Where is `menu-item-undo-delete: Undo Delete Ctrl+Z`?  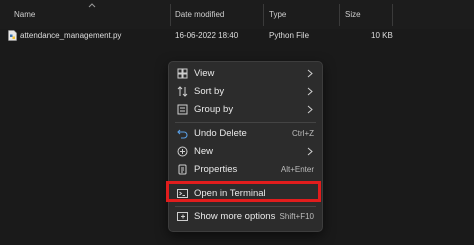
menu-item-undo-delete: Undo Delete Ctrl+Z is located at coordinates (245, 134).